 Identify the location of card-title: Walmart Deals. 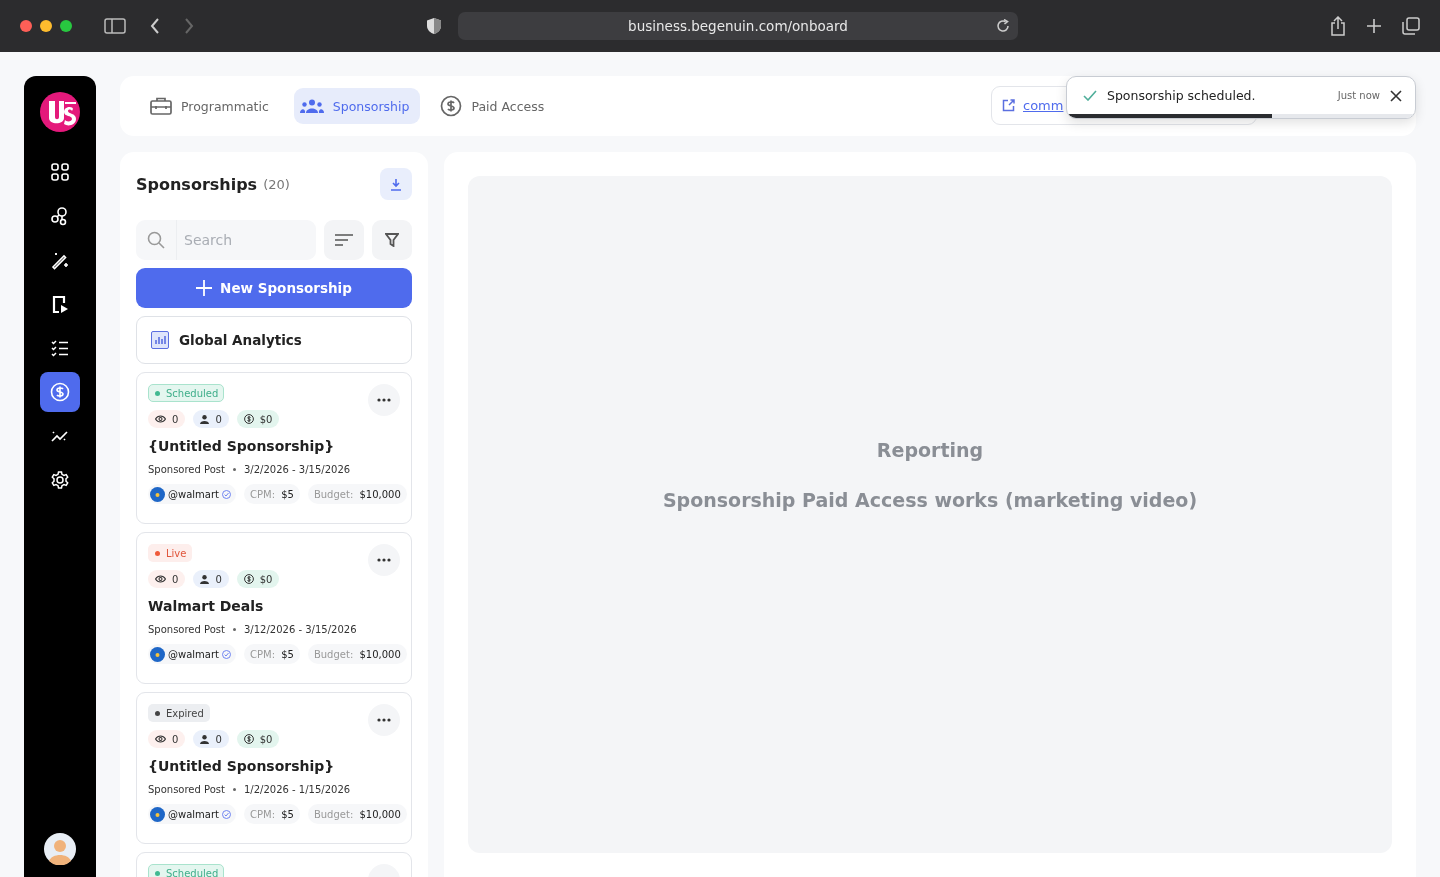
(206, 606).